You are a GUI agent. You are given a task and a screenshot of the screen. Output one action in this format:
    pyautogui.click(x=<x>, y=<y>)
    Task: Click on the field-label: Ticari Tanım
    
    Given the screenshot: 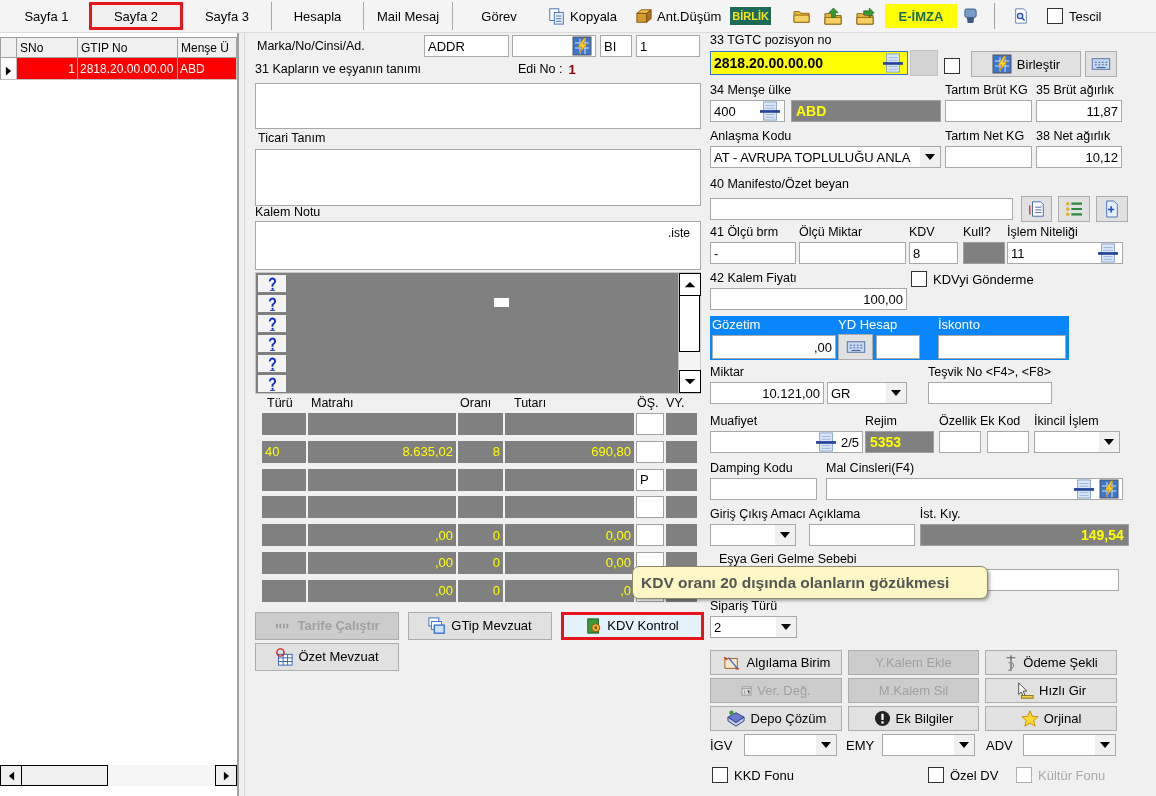 What is the action you would take?
    pyautogui.click(x=292, y=139)
    